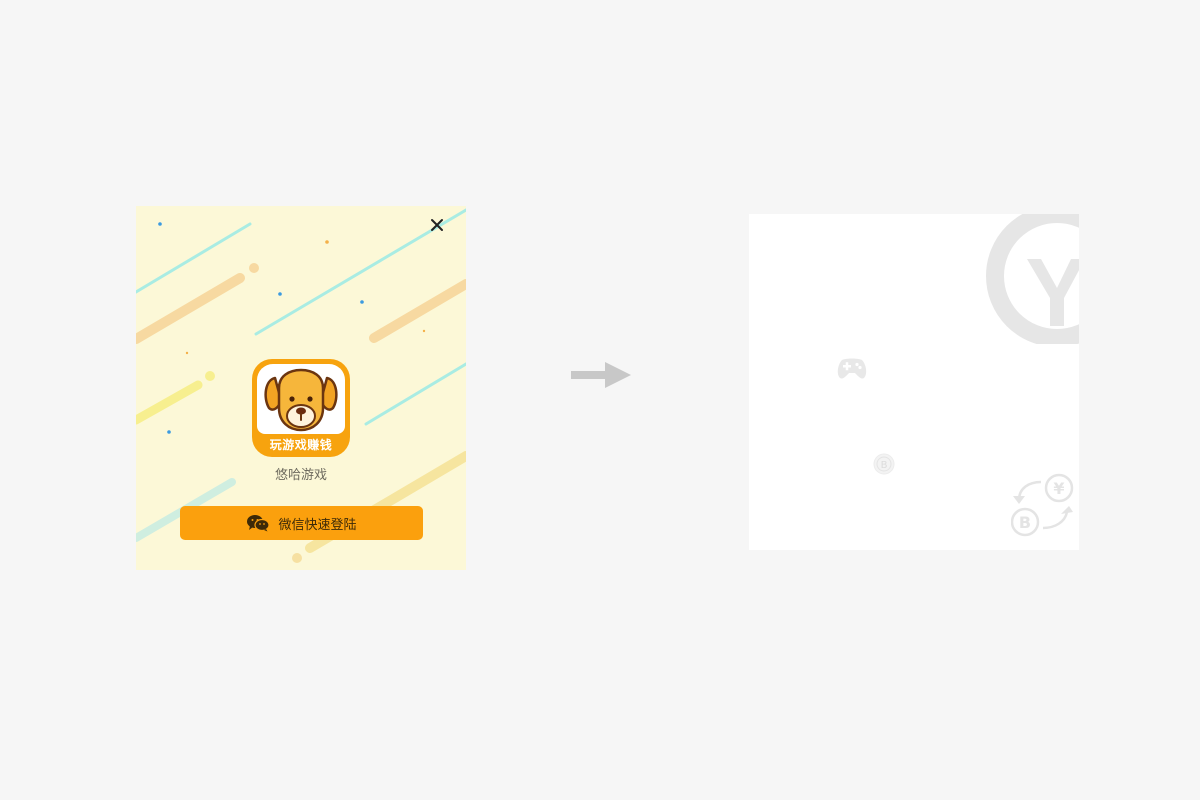  What do you see at coordinates (259, 523) in the screenshot?
I see `wechat-icon` at bounding box center [259, 523].